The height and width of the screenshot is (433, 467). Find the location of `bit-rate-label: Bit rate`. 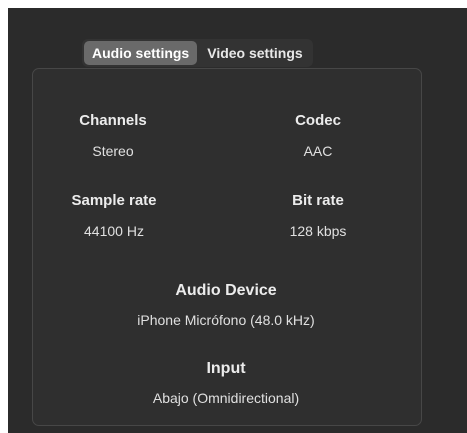

bit-rate-label: Bit rate is located at coordinates (318, 200).